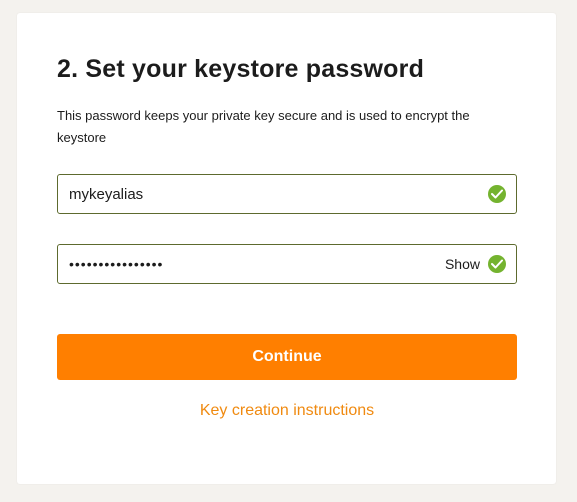  I want to click on key-alias-field, so click(287, 194).